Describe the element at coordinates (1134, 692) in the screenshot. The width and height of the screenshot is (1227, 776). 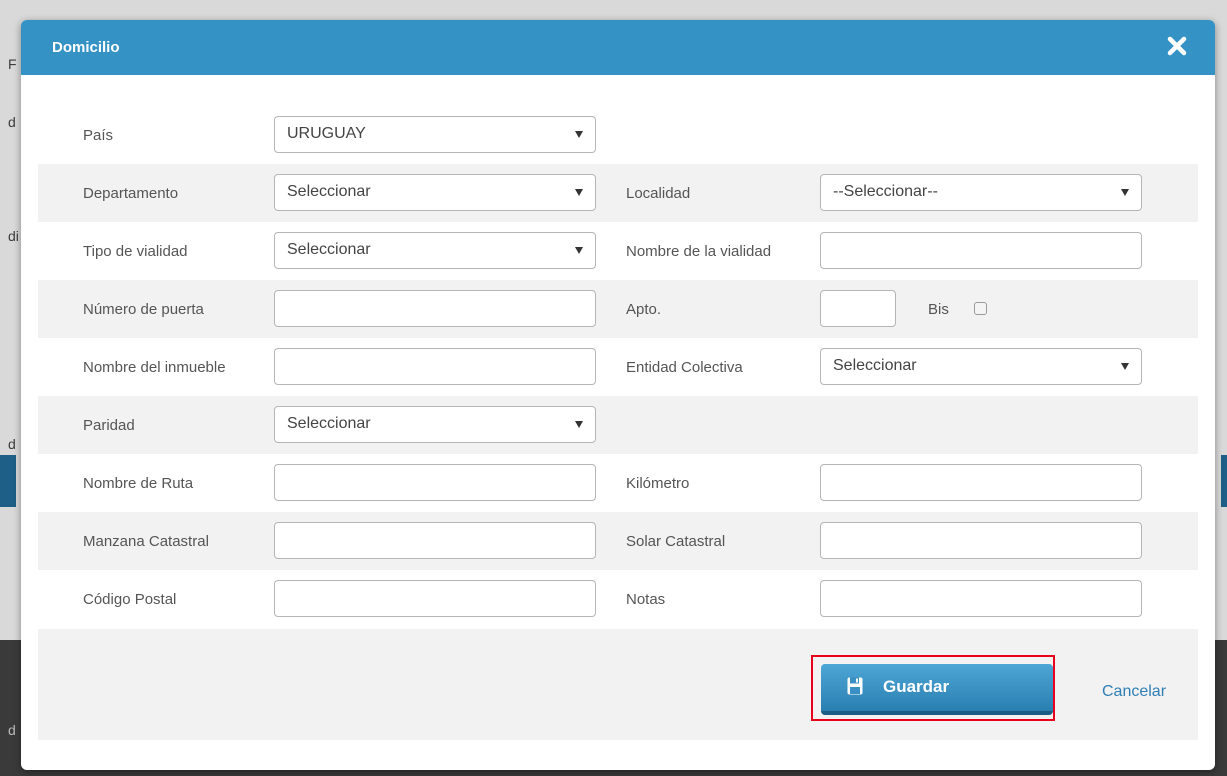
I see `cancel-link: Cancelar` at that location.